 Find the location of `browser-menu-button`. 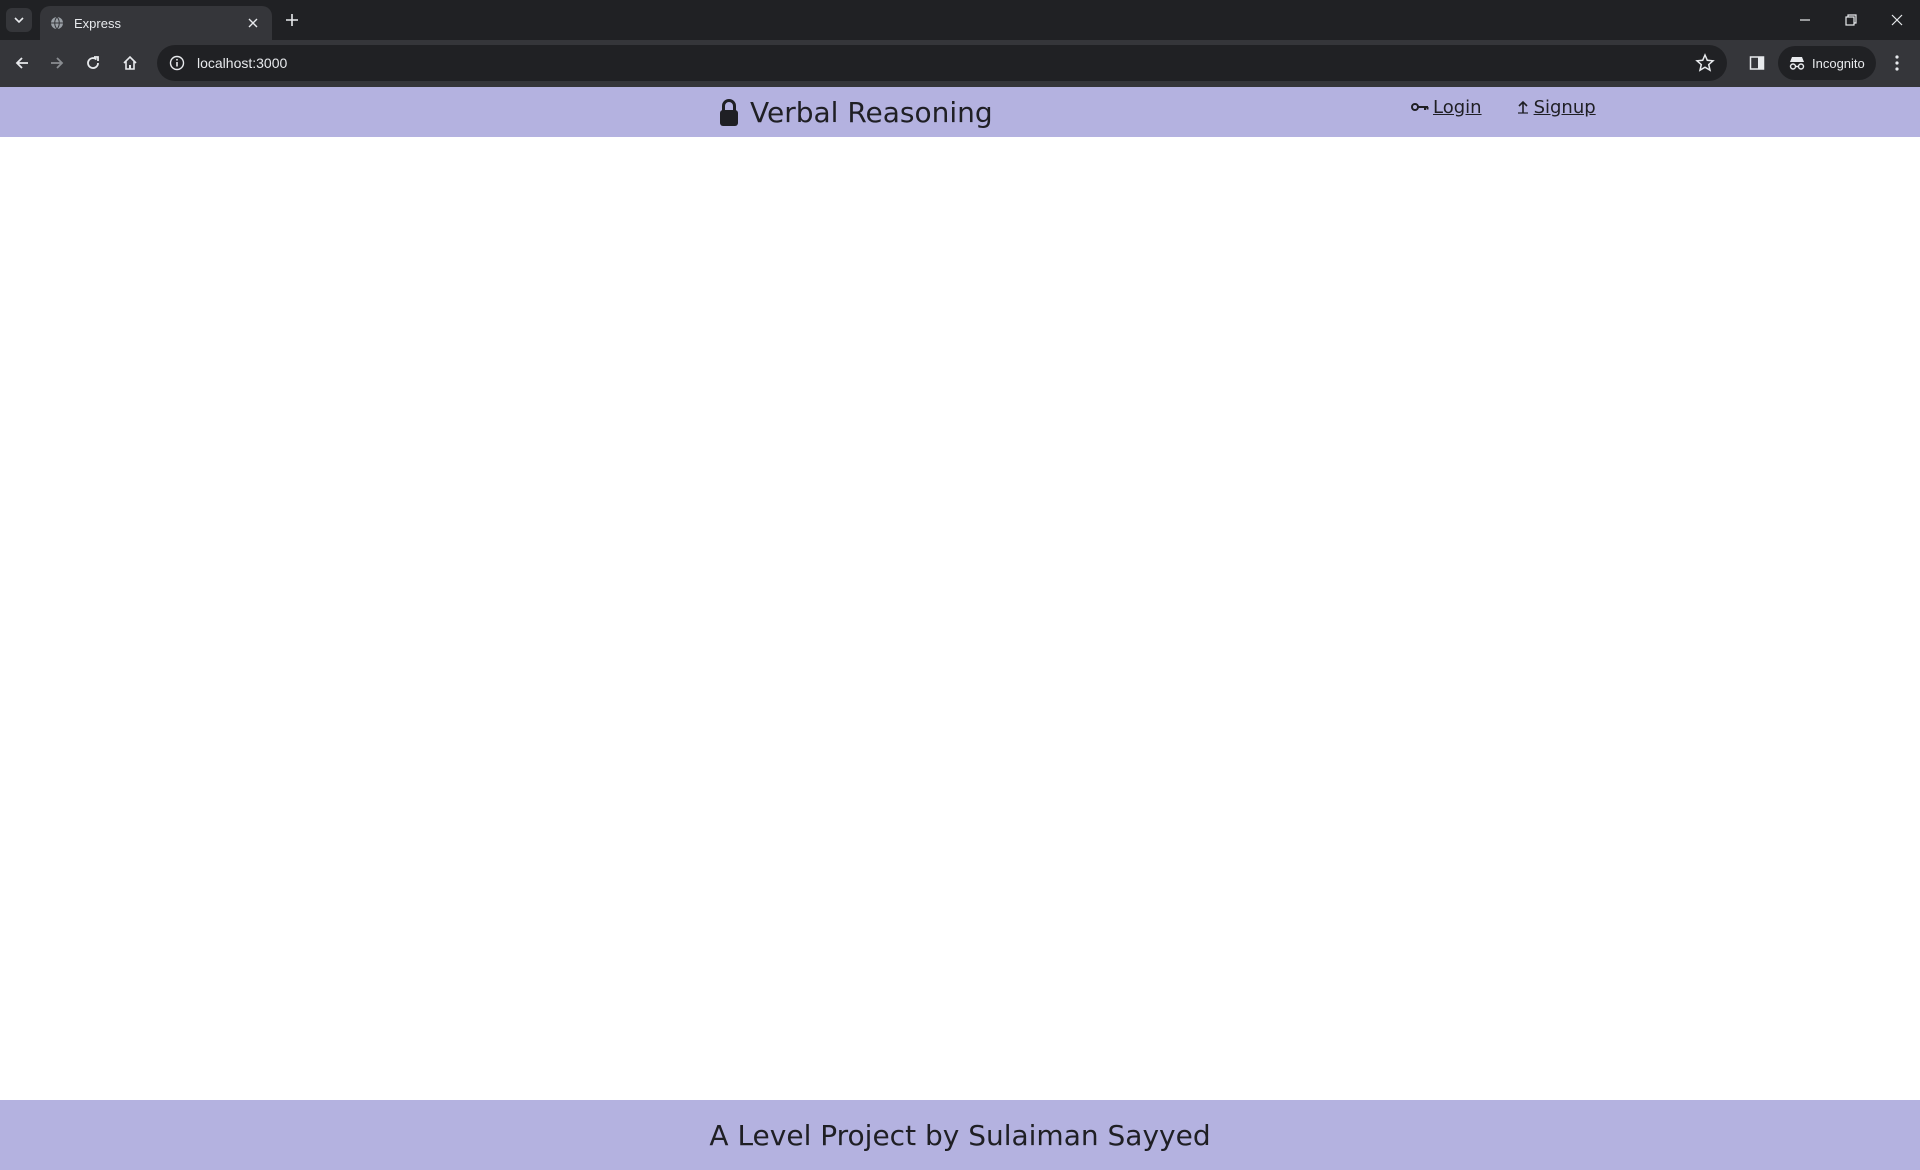

browser-menu-button is located at coordinates (1897, 63).